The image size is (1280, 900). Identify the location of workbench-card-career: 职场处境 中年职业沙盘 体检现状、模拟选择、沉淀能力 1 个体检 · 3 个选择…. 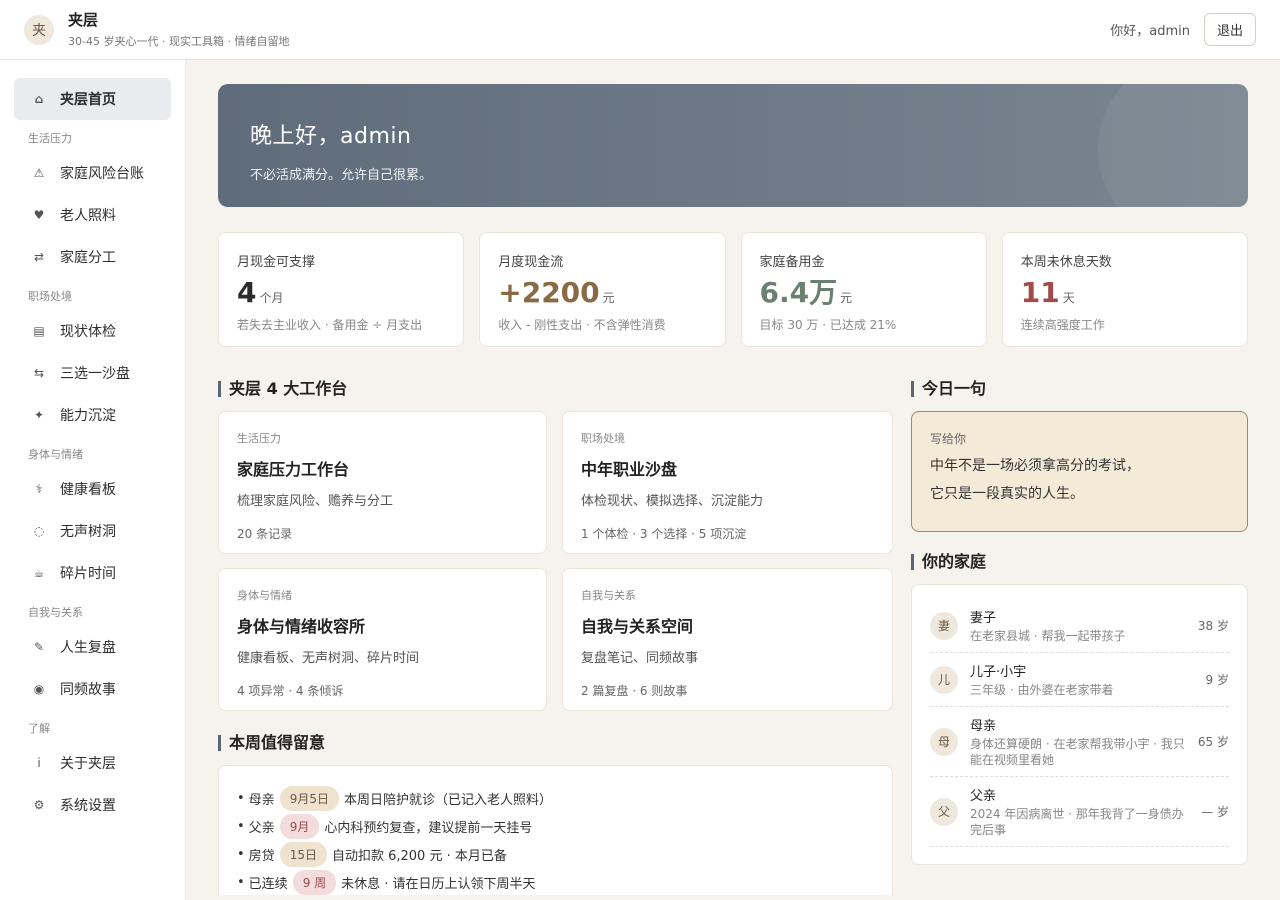
(727, 482).